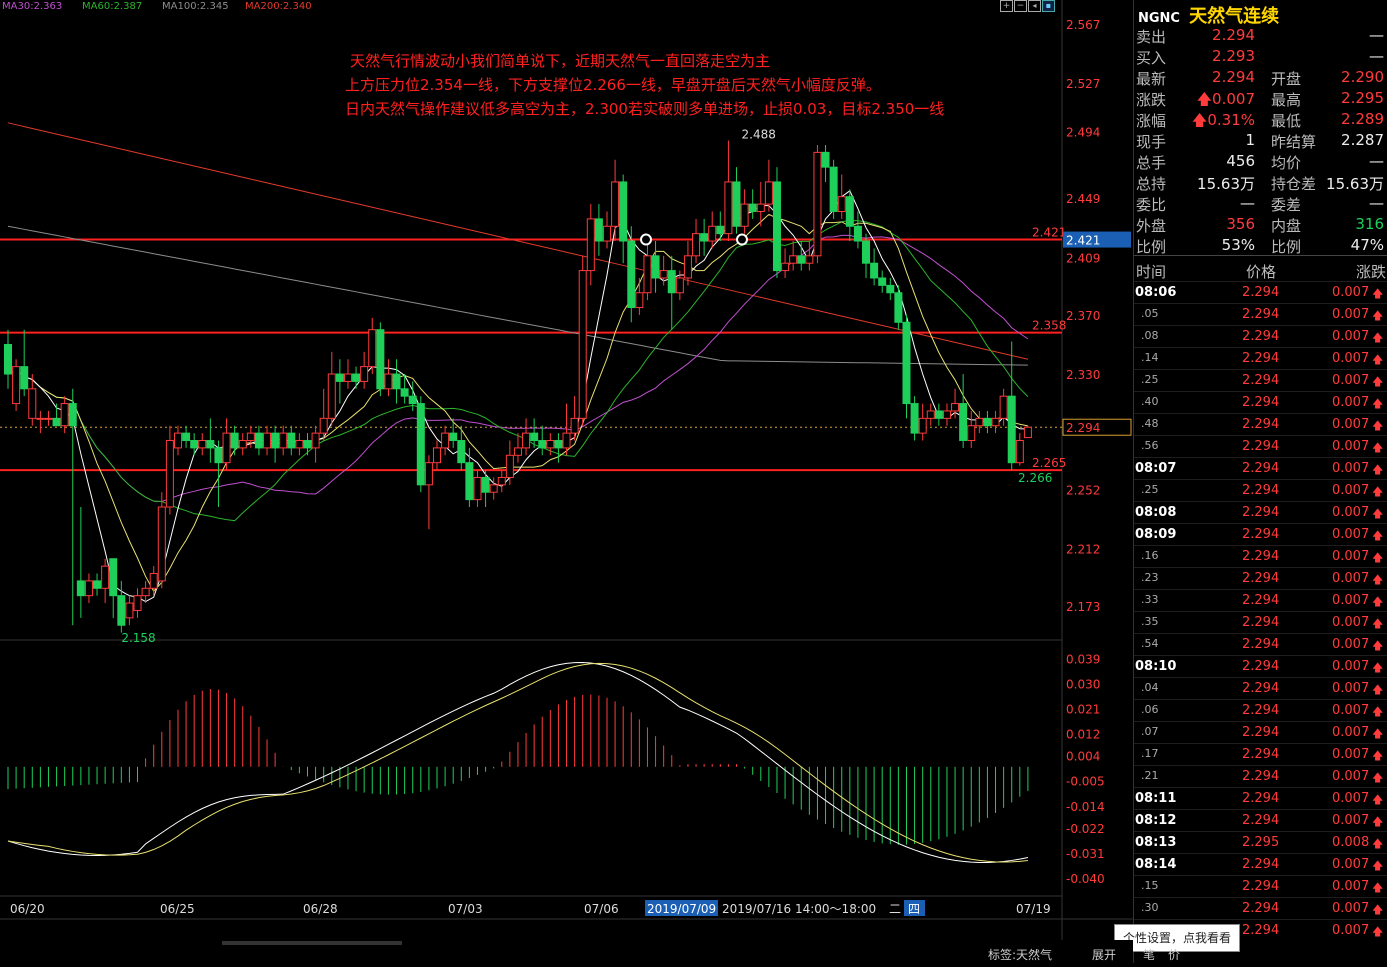 This screenshot has height=967, width=1387. I want to click on tab-price: 价, so click(1174, 954).